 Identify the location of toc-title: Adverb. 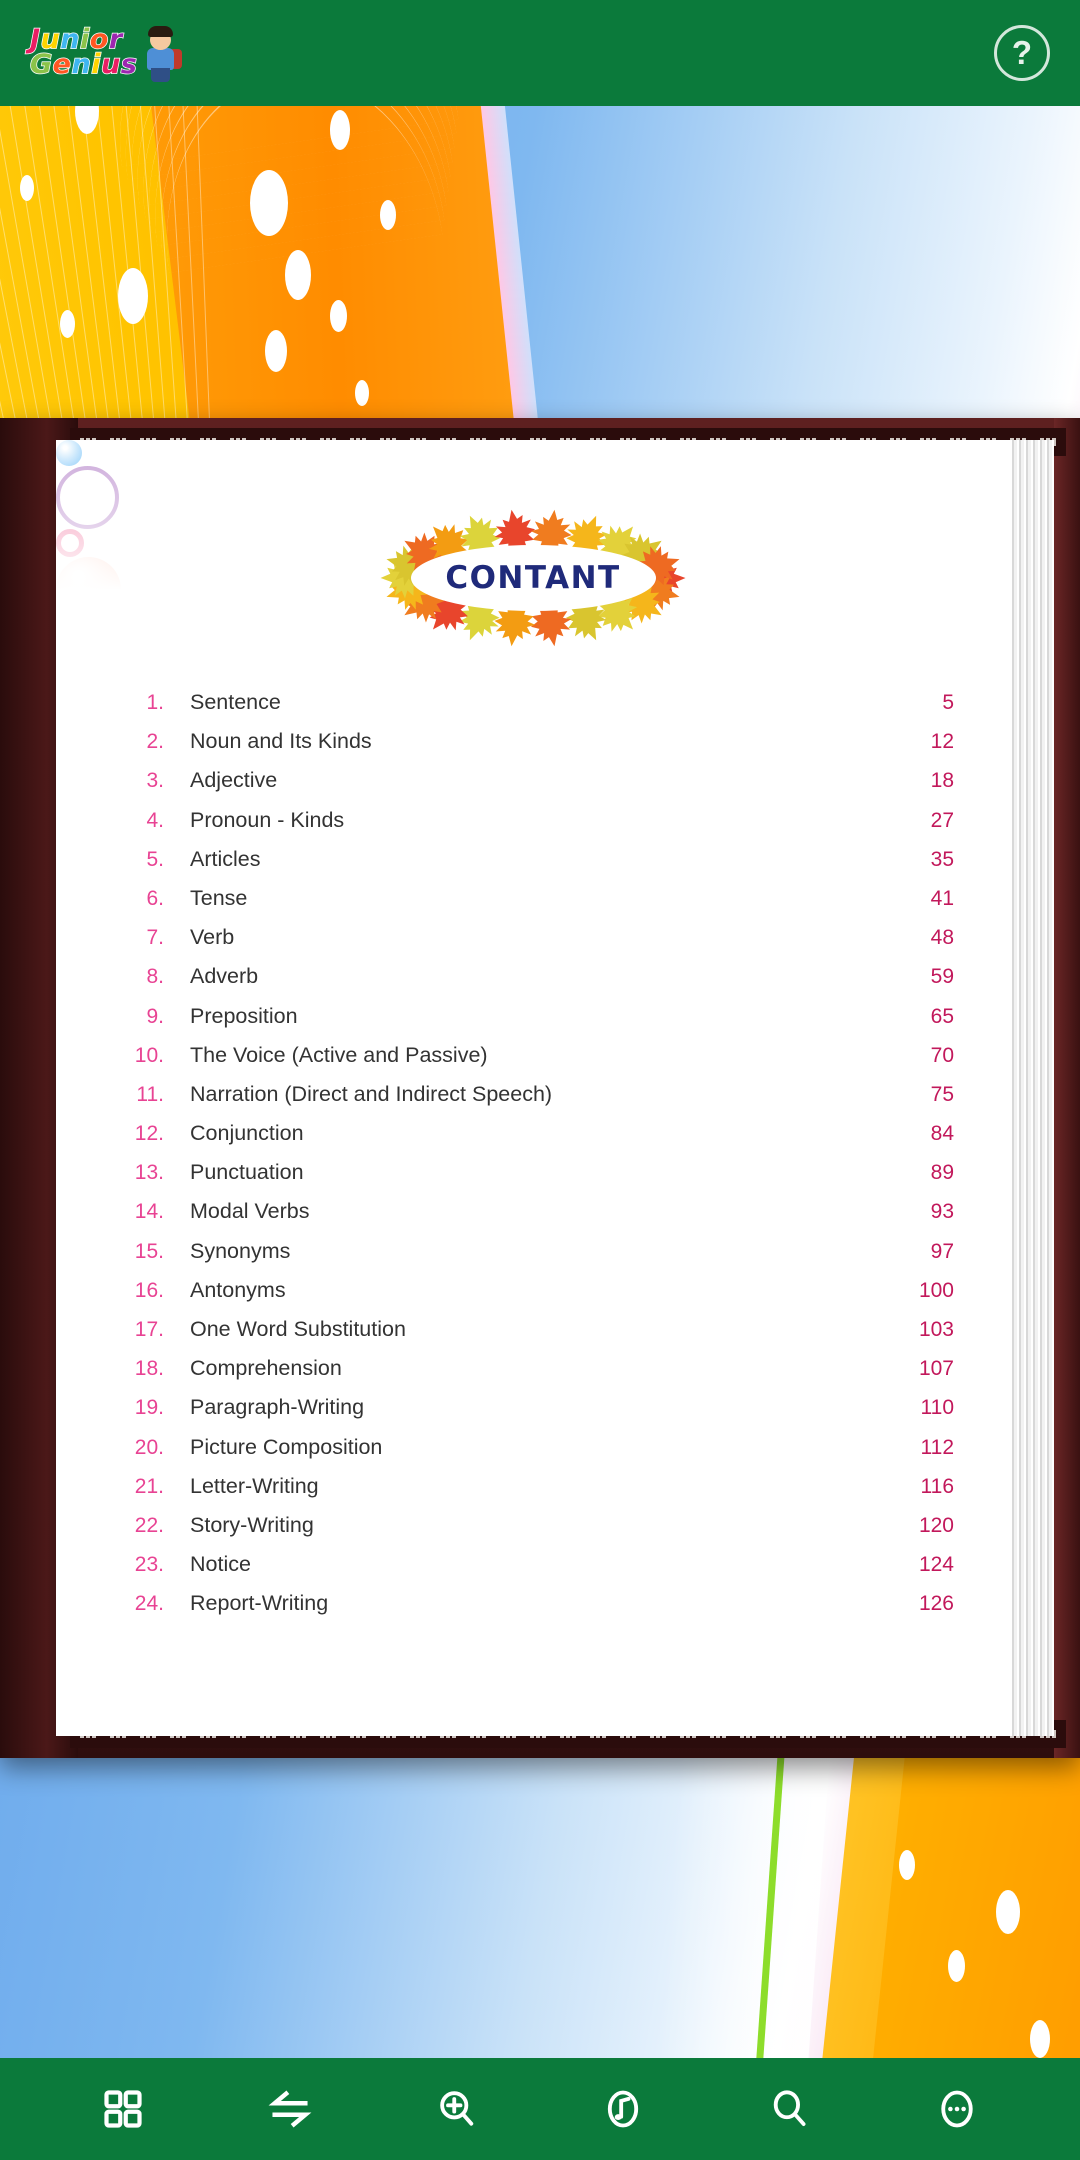
(224, 976).